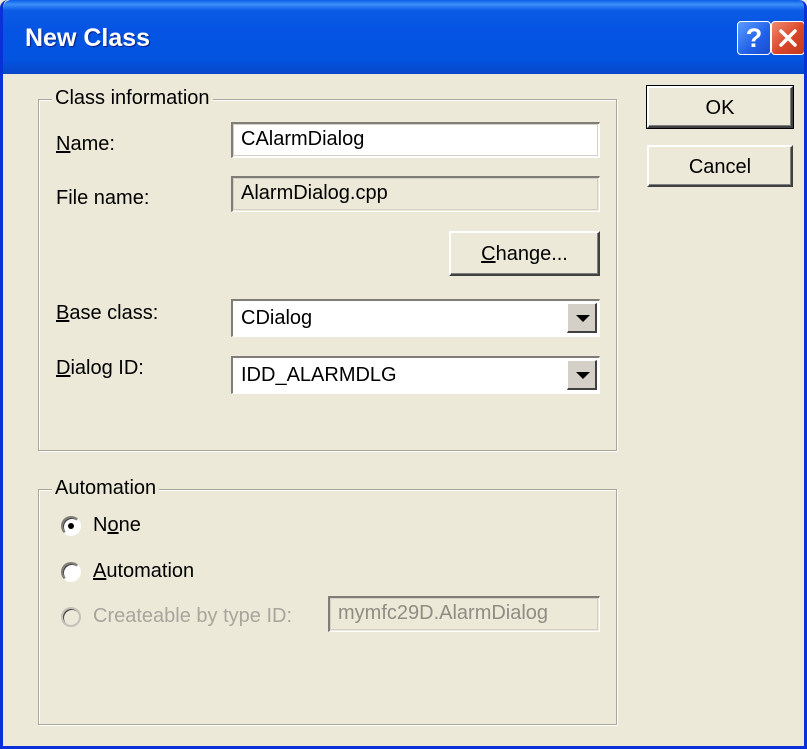 Image resolution: width=807 pixels, height=749 pixels. I want to click on close-icon, so click(788, 38).